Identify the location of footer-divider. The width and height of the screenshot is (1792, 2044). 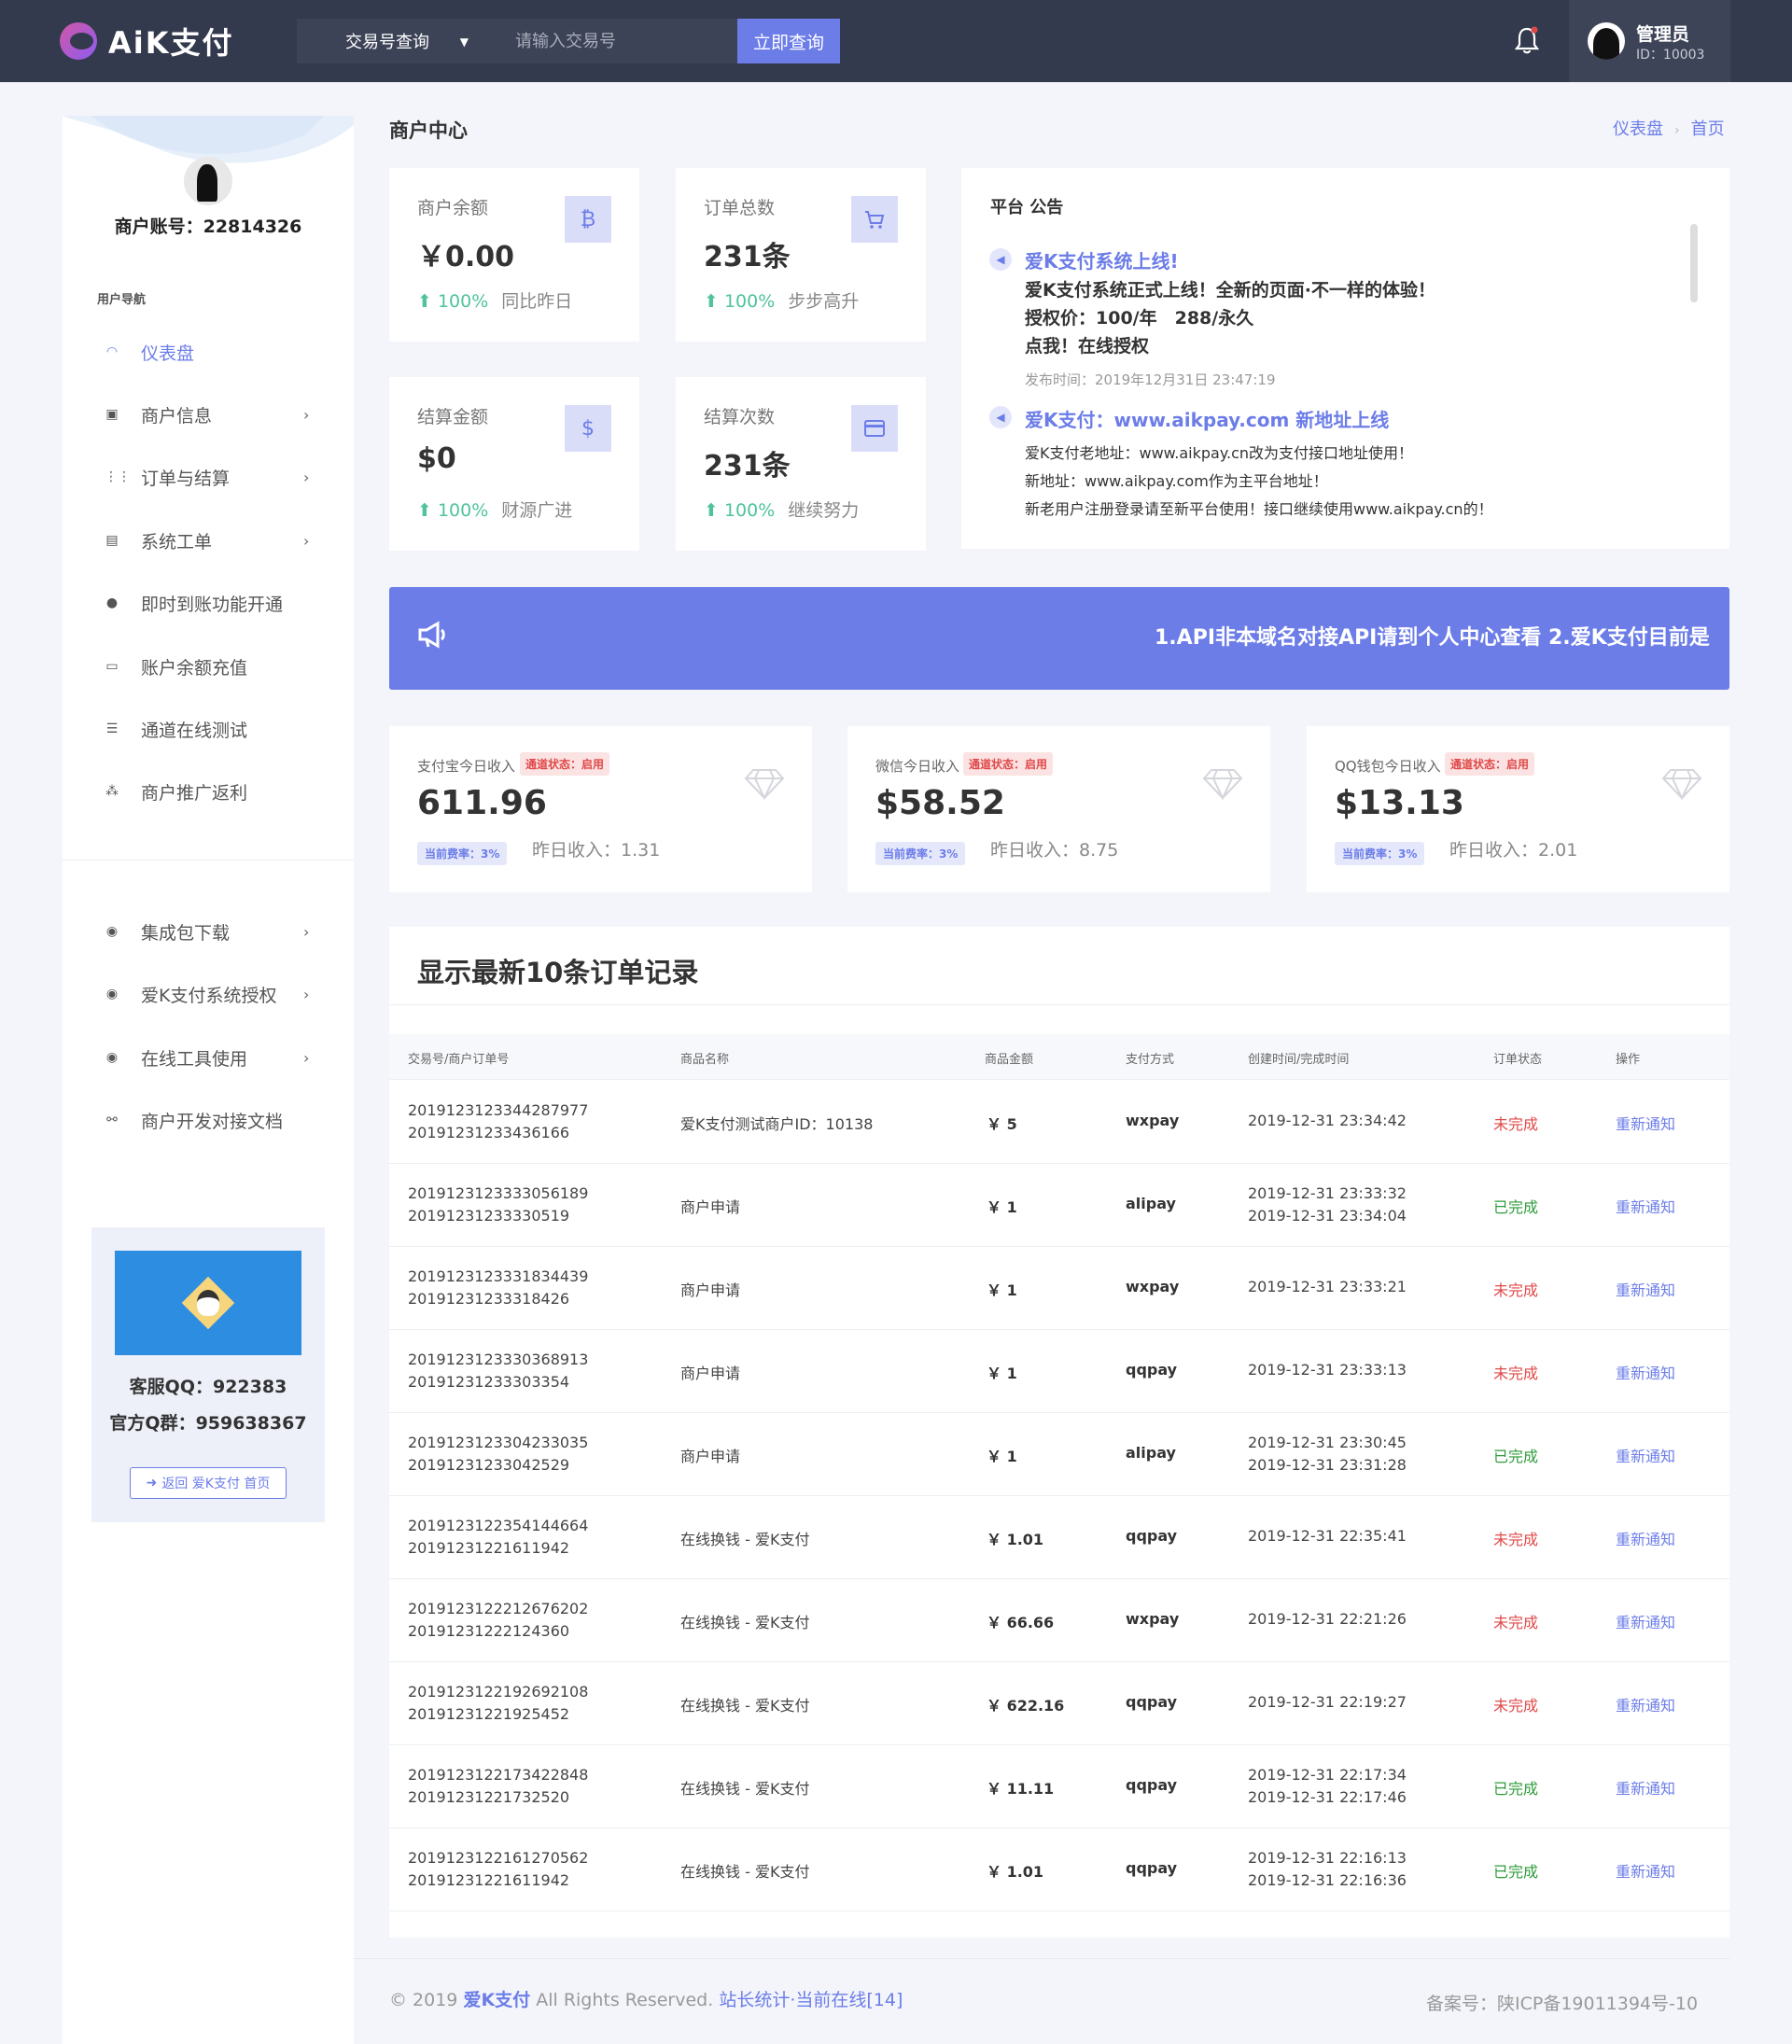
(1041, 1958).